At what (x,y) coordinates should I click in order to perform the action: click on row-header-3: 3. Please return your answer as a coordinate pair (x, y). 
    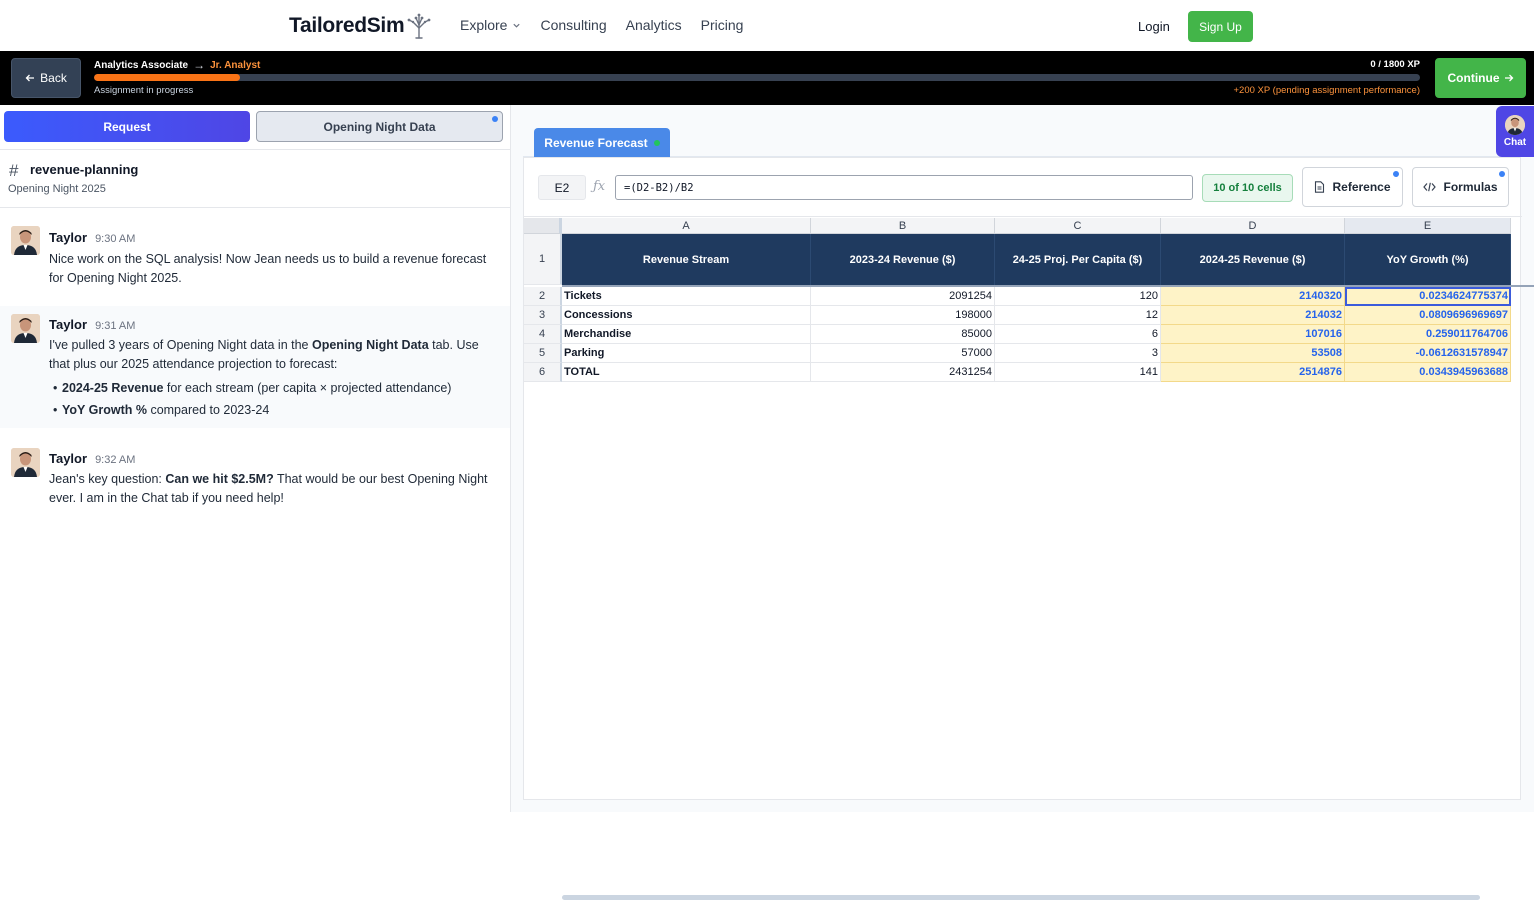
    Looking at the image, I should click on (543, 315).